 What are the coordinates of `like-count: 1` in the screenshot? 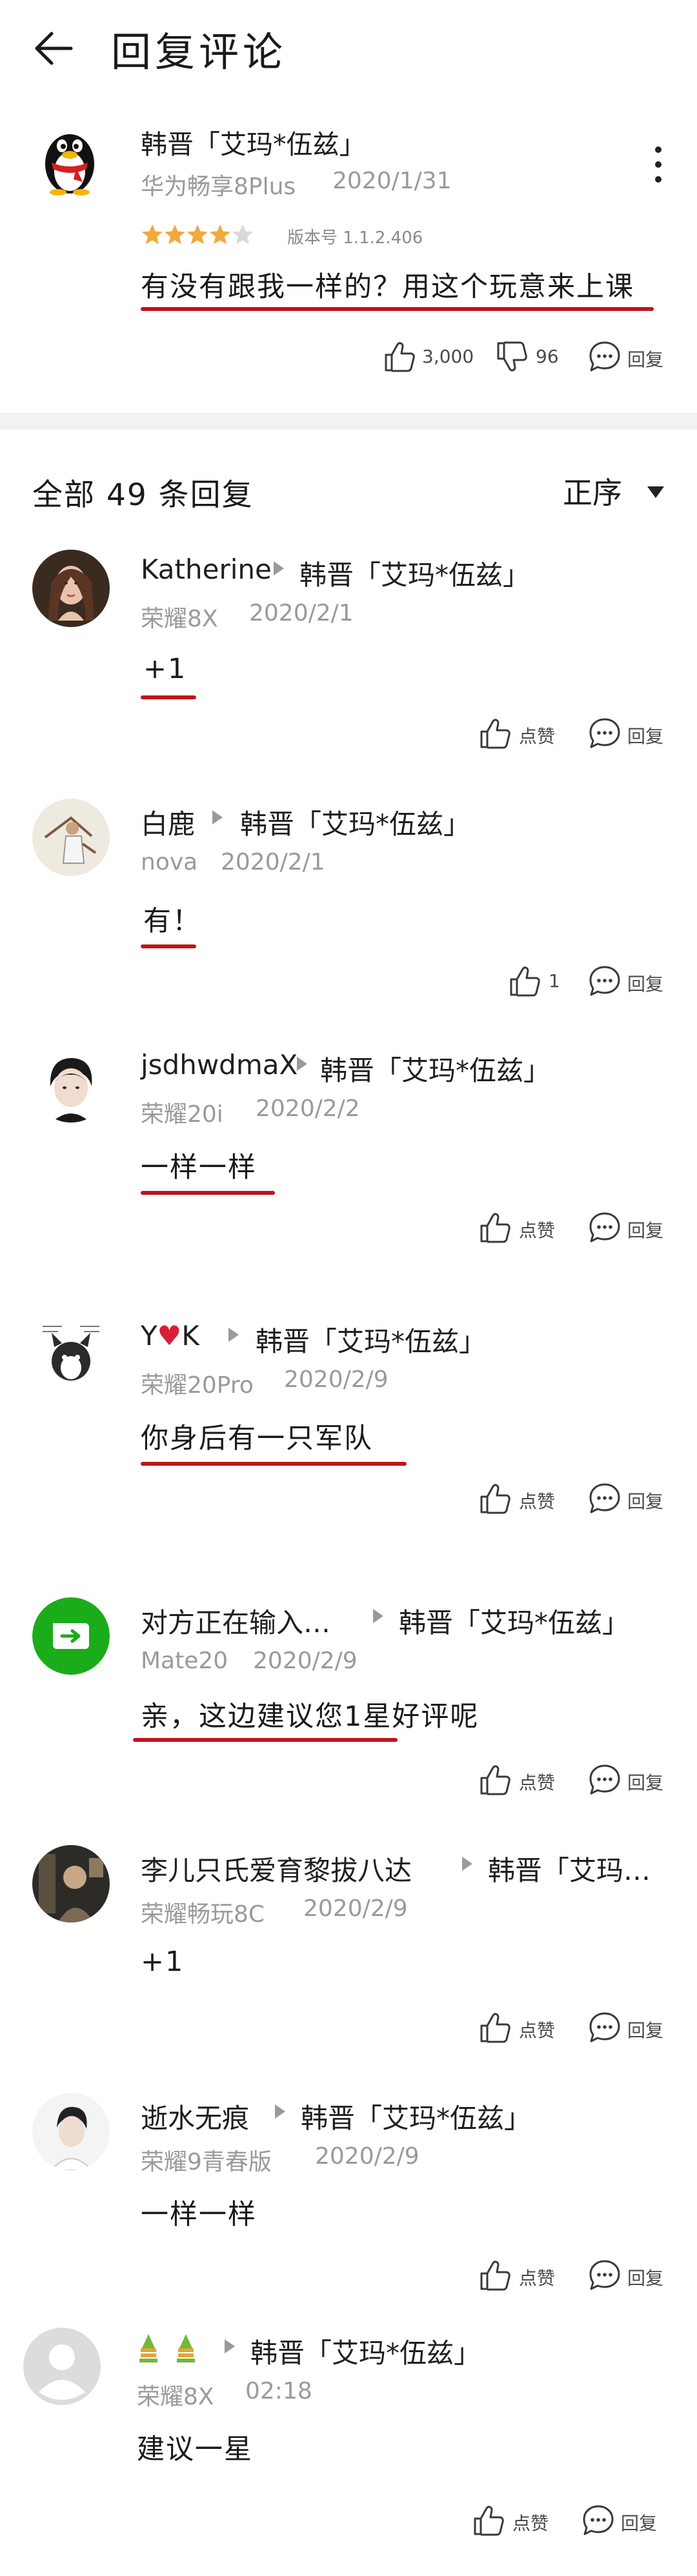 It's located at (554, 981).